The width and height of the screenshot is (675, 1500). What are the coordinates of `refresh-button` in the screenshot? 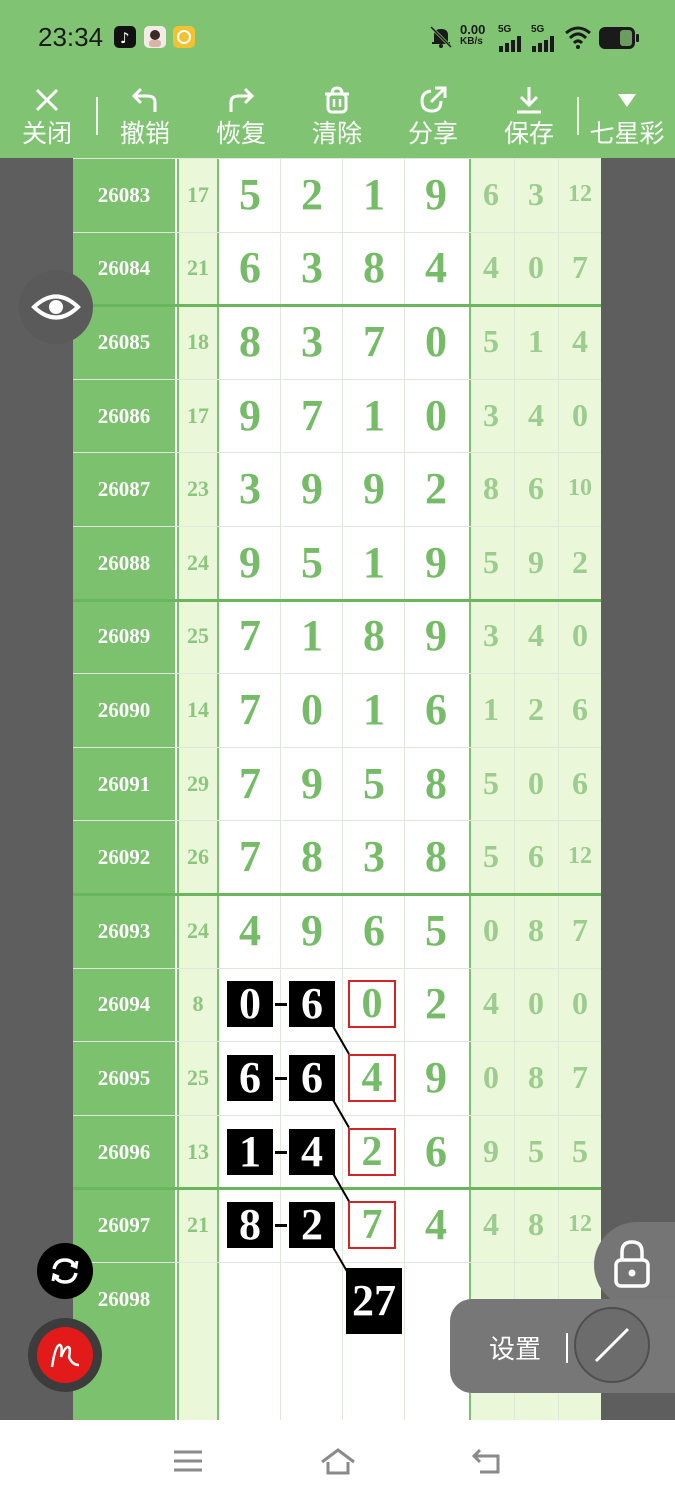 It's located at (65, 1271).